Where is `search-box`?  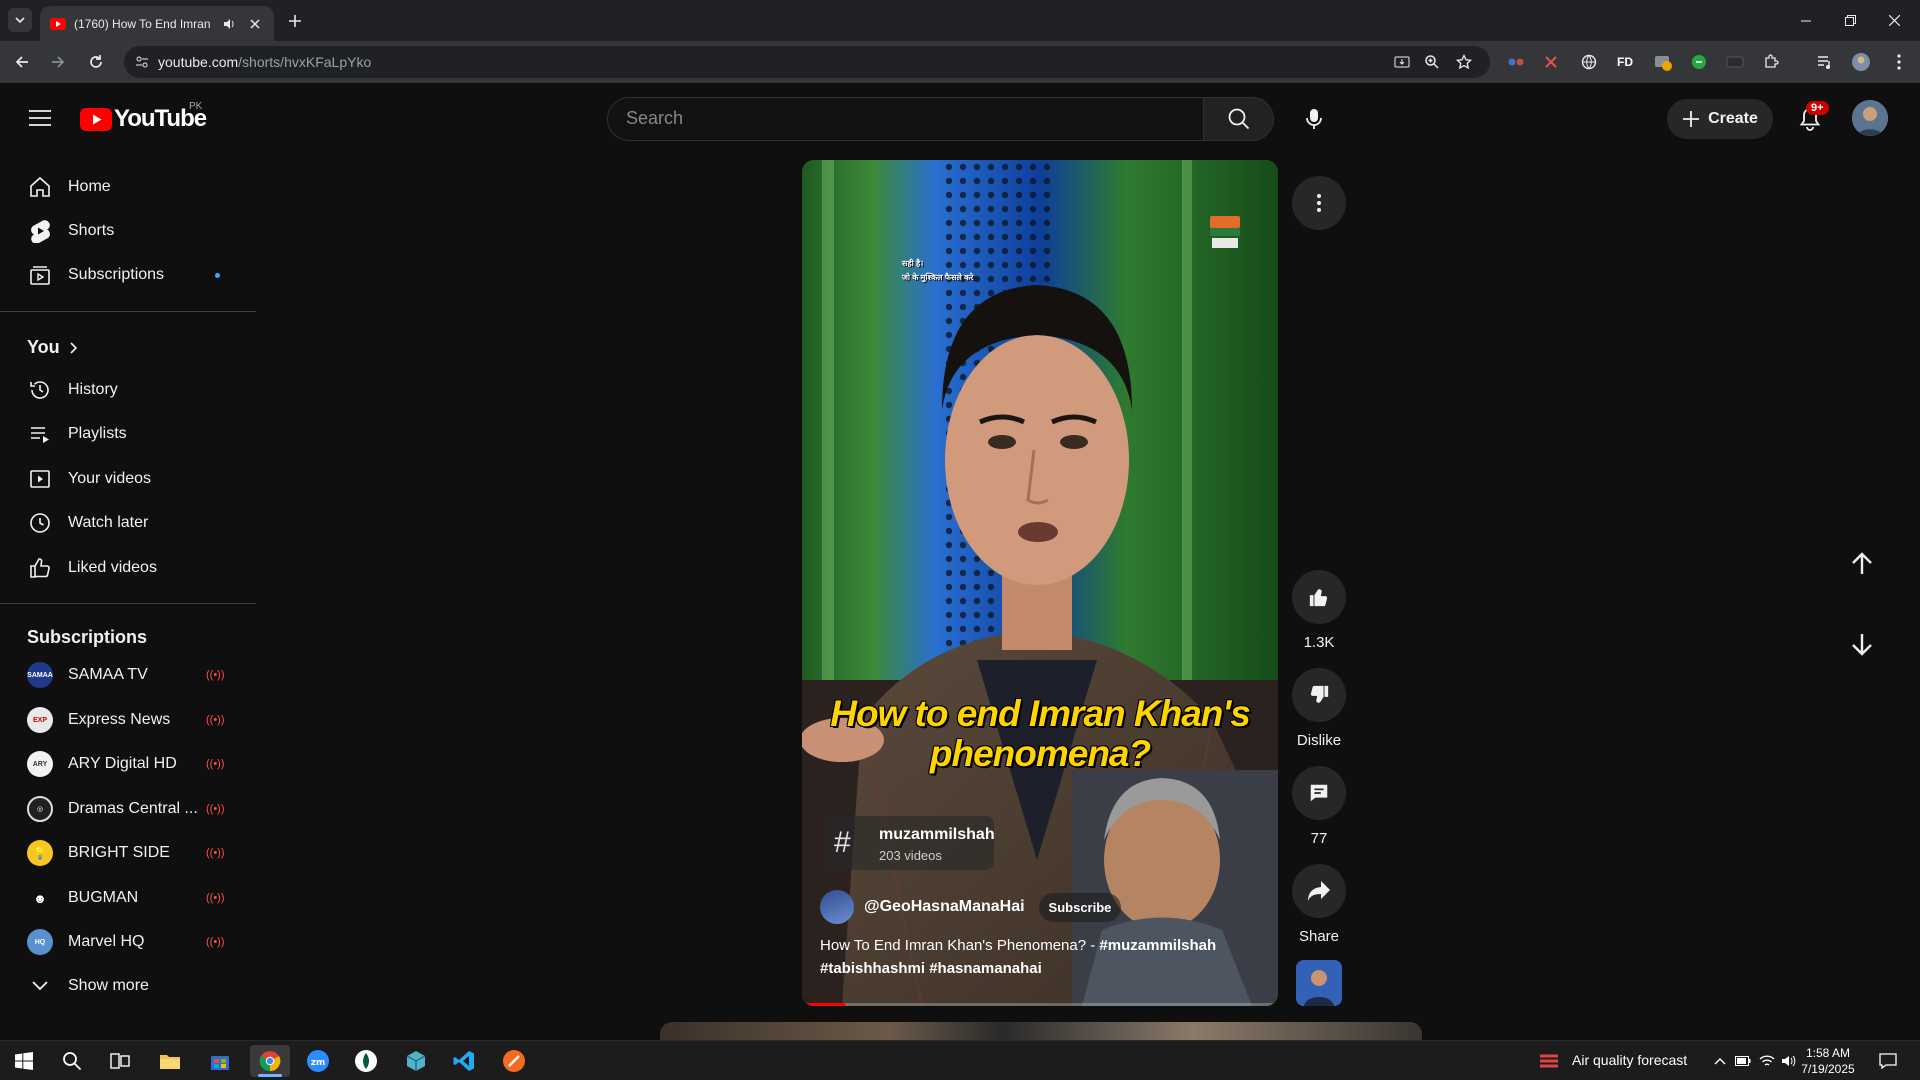 search-box is located at coordinates (905, 119).